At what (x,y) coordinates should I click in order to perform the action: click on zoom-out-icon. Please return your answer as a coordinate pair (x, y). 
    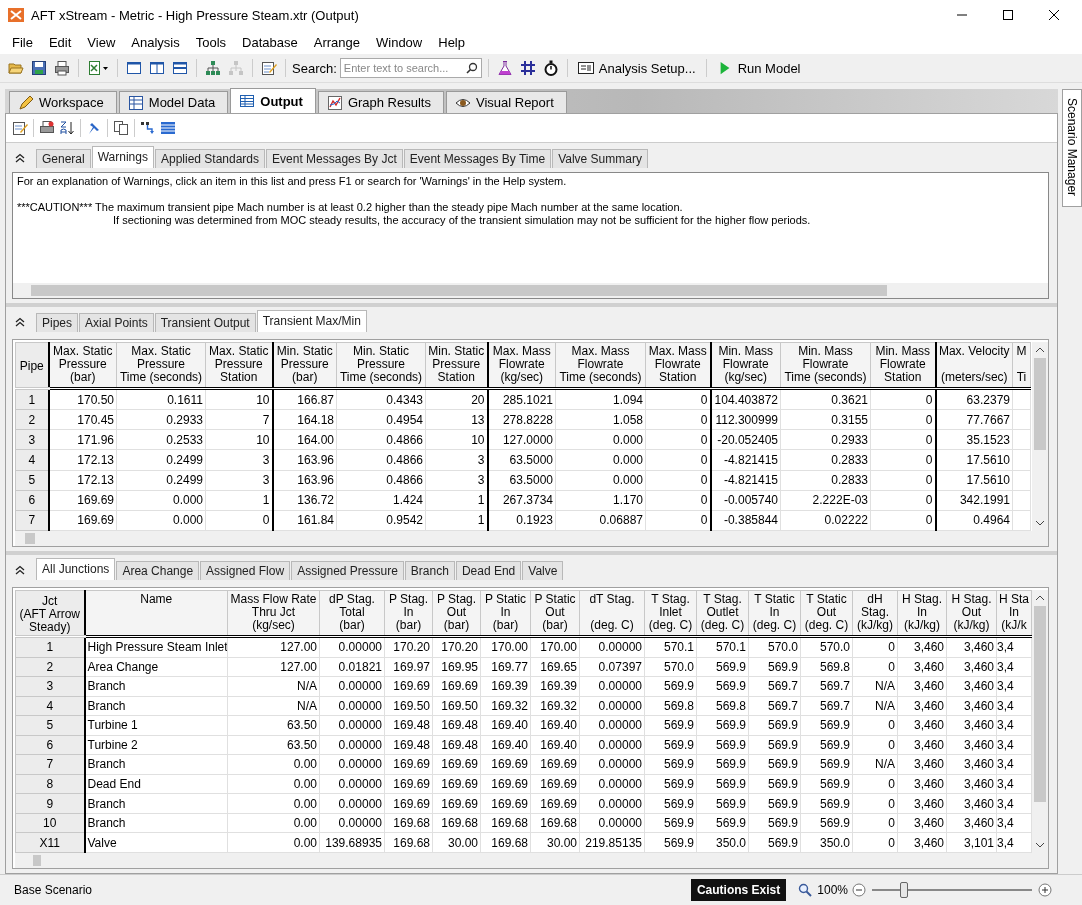
    Looking at the image, I should click on (859, 890).